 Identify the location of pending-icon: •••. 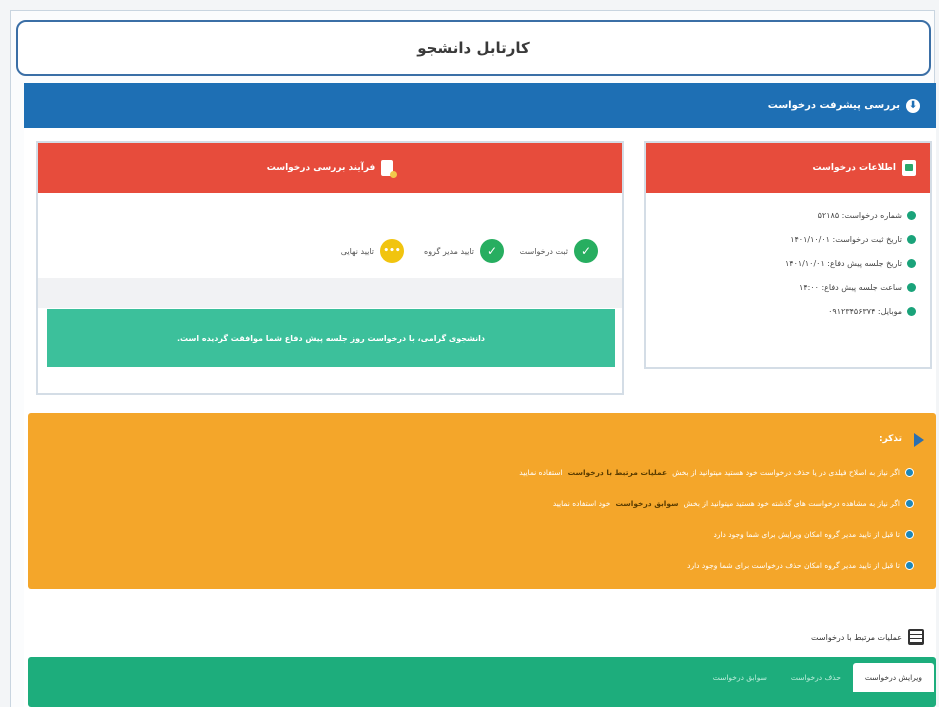
(392, 251).